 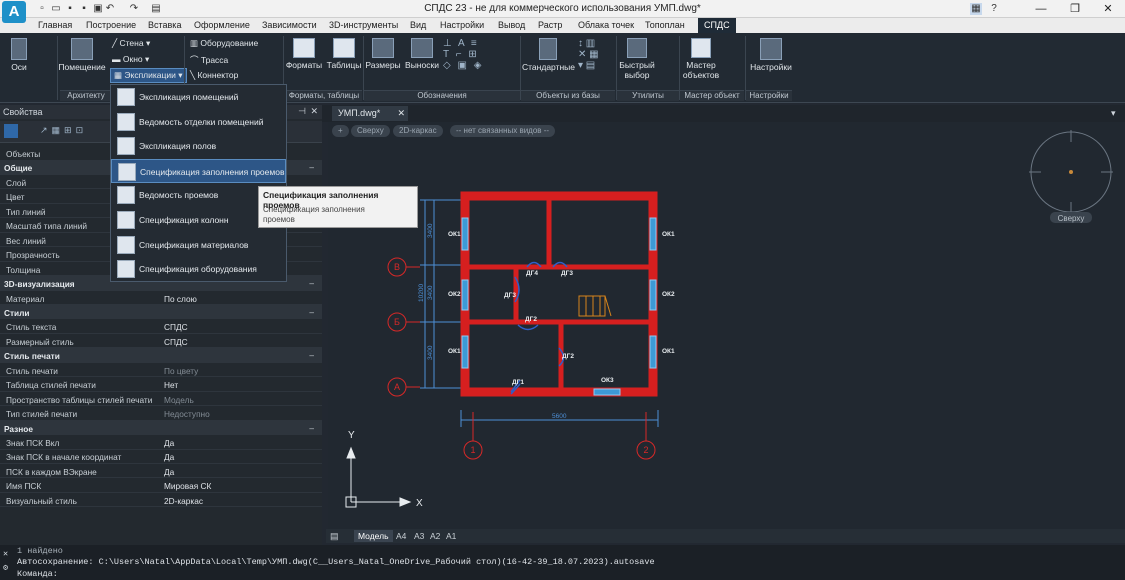 I want to click on property-row: Имя ПСК Мировая СК, so click(x=161, y=485).